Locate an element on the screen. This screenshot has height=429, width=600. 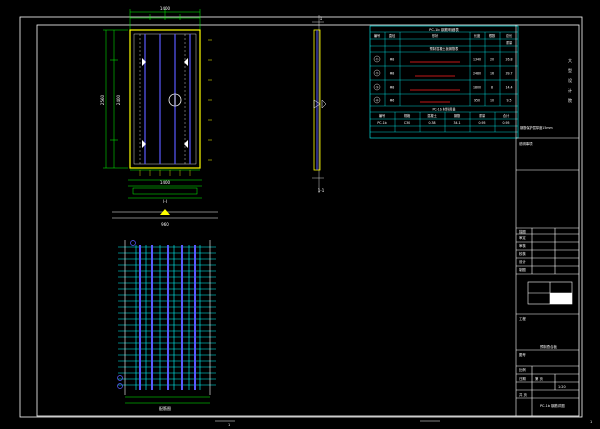
schedule-header-1: 编号 is located at coordinates (377, 35).